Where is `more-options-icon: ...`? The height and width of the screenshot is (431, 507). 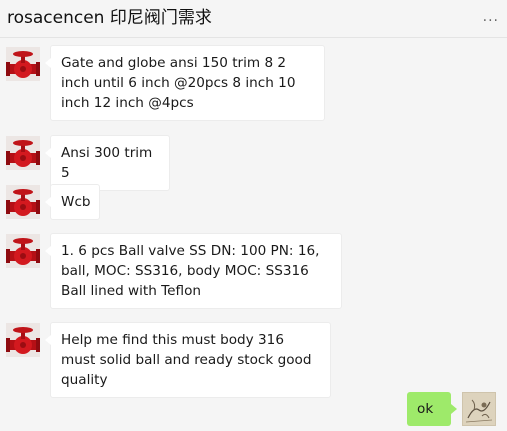
more-options-icon: ... is located at coordinates (491, 17).